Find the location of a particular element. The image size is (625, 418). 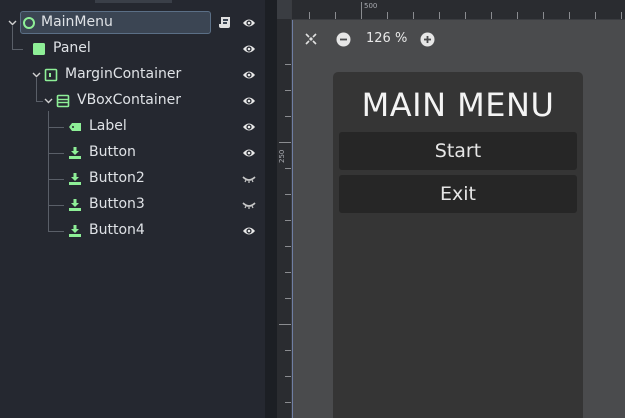

tree-item-label: Button is located at coordinates (112, 152).